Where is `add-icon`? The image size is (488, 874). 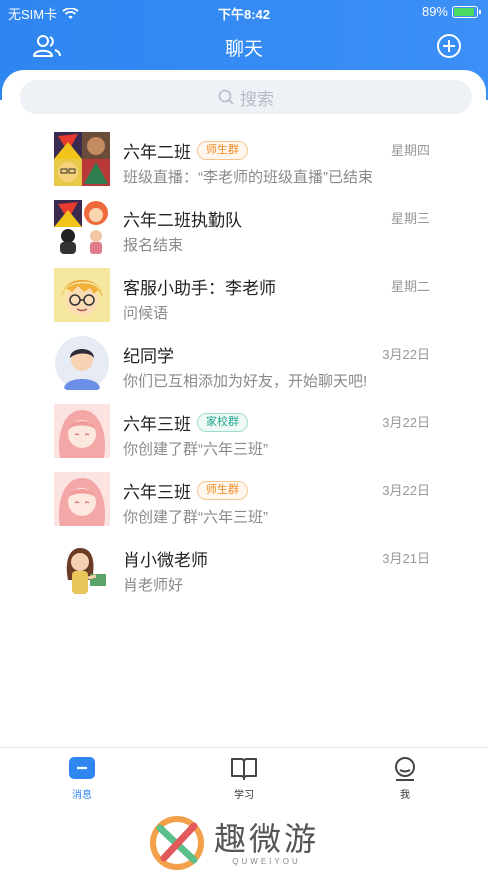
add-icon is located at coordinates (449, 46).